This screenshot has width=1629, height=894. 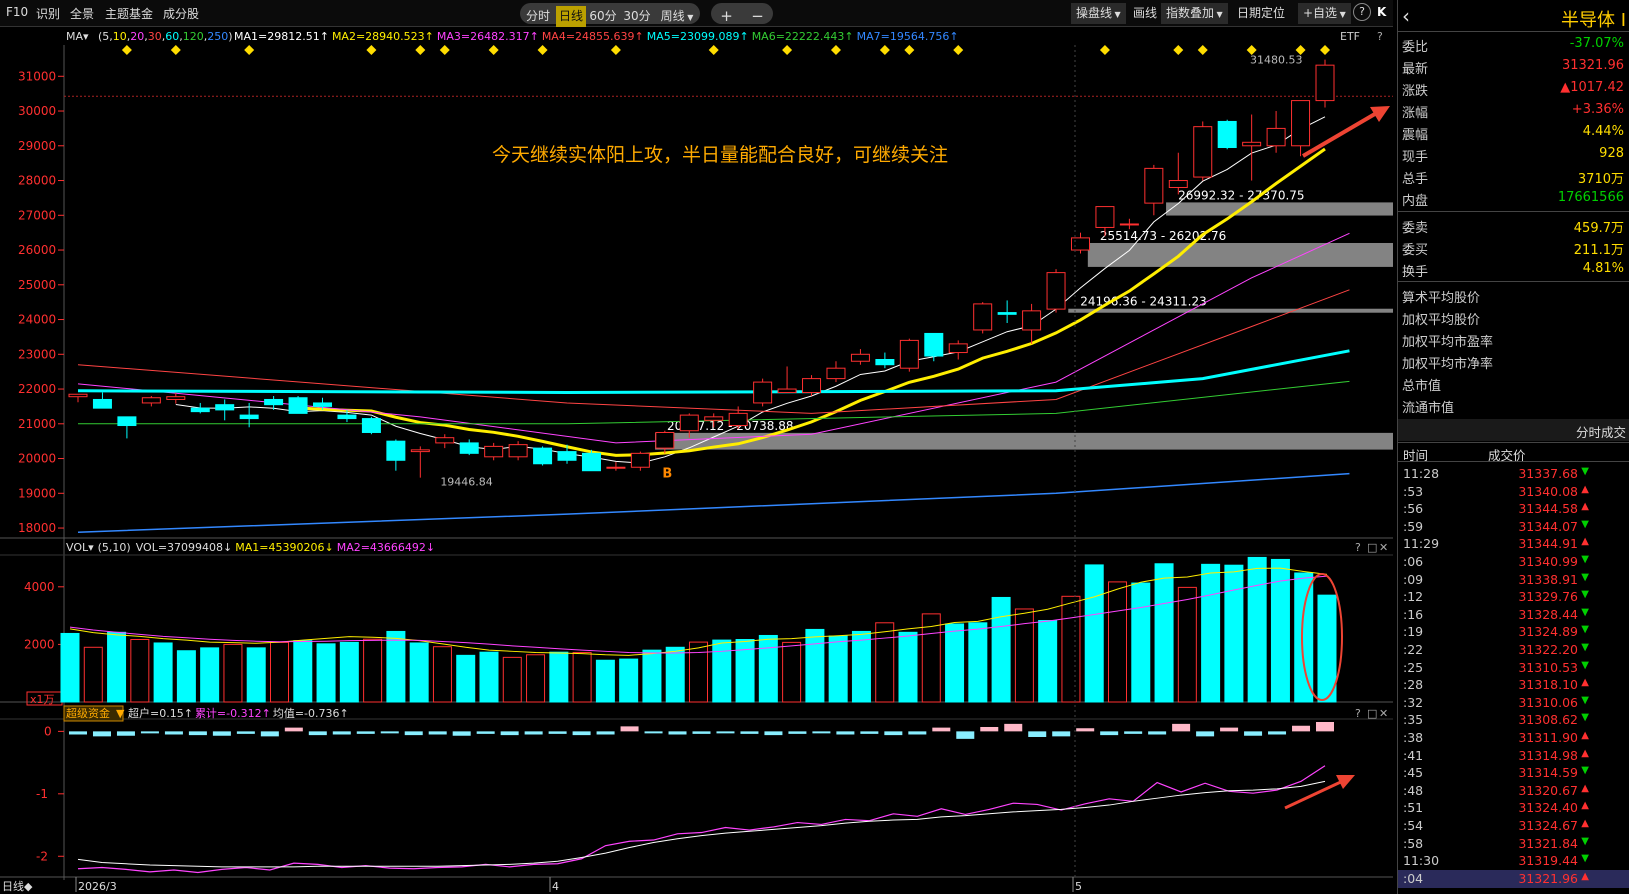 I want to click on stat-link-row: 加权平均股价, so click(x=1513, y=317).